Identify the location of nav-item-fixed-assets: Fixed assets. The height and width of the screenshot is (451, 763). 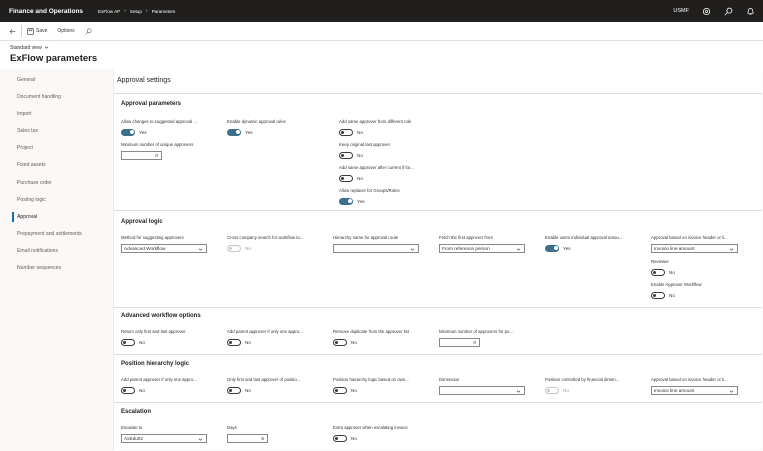
(60, 165).